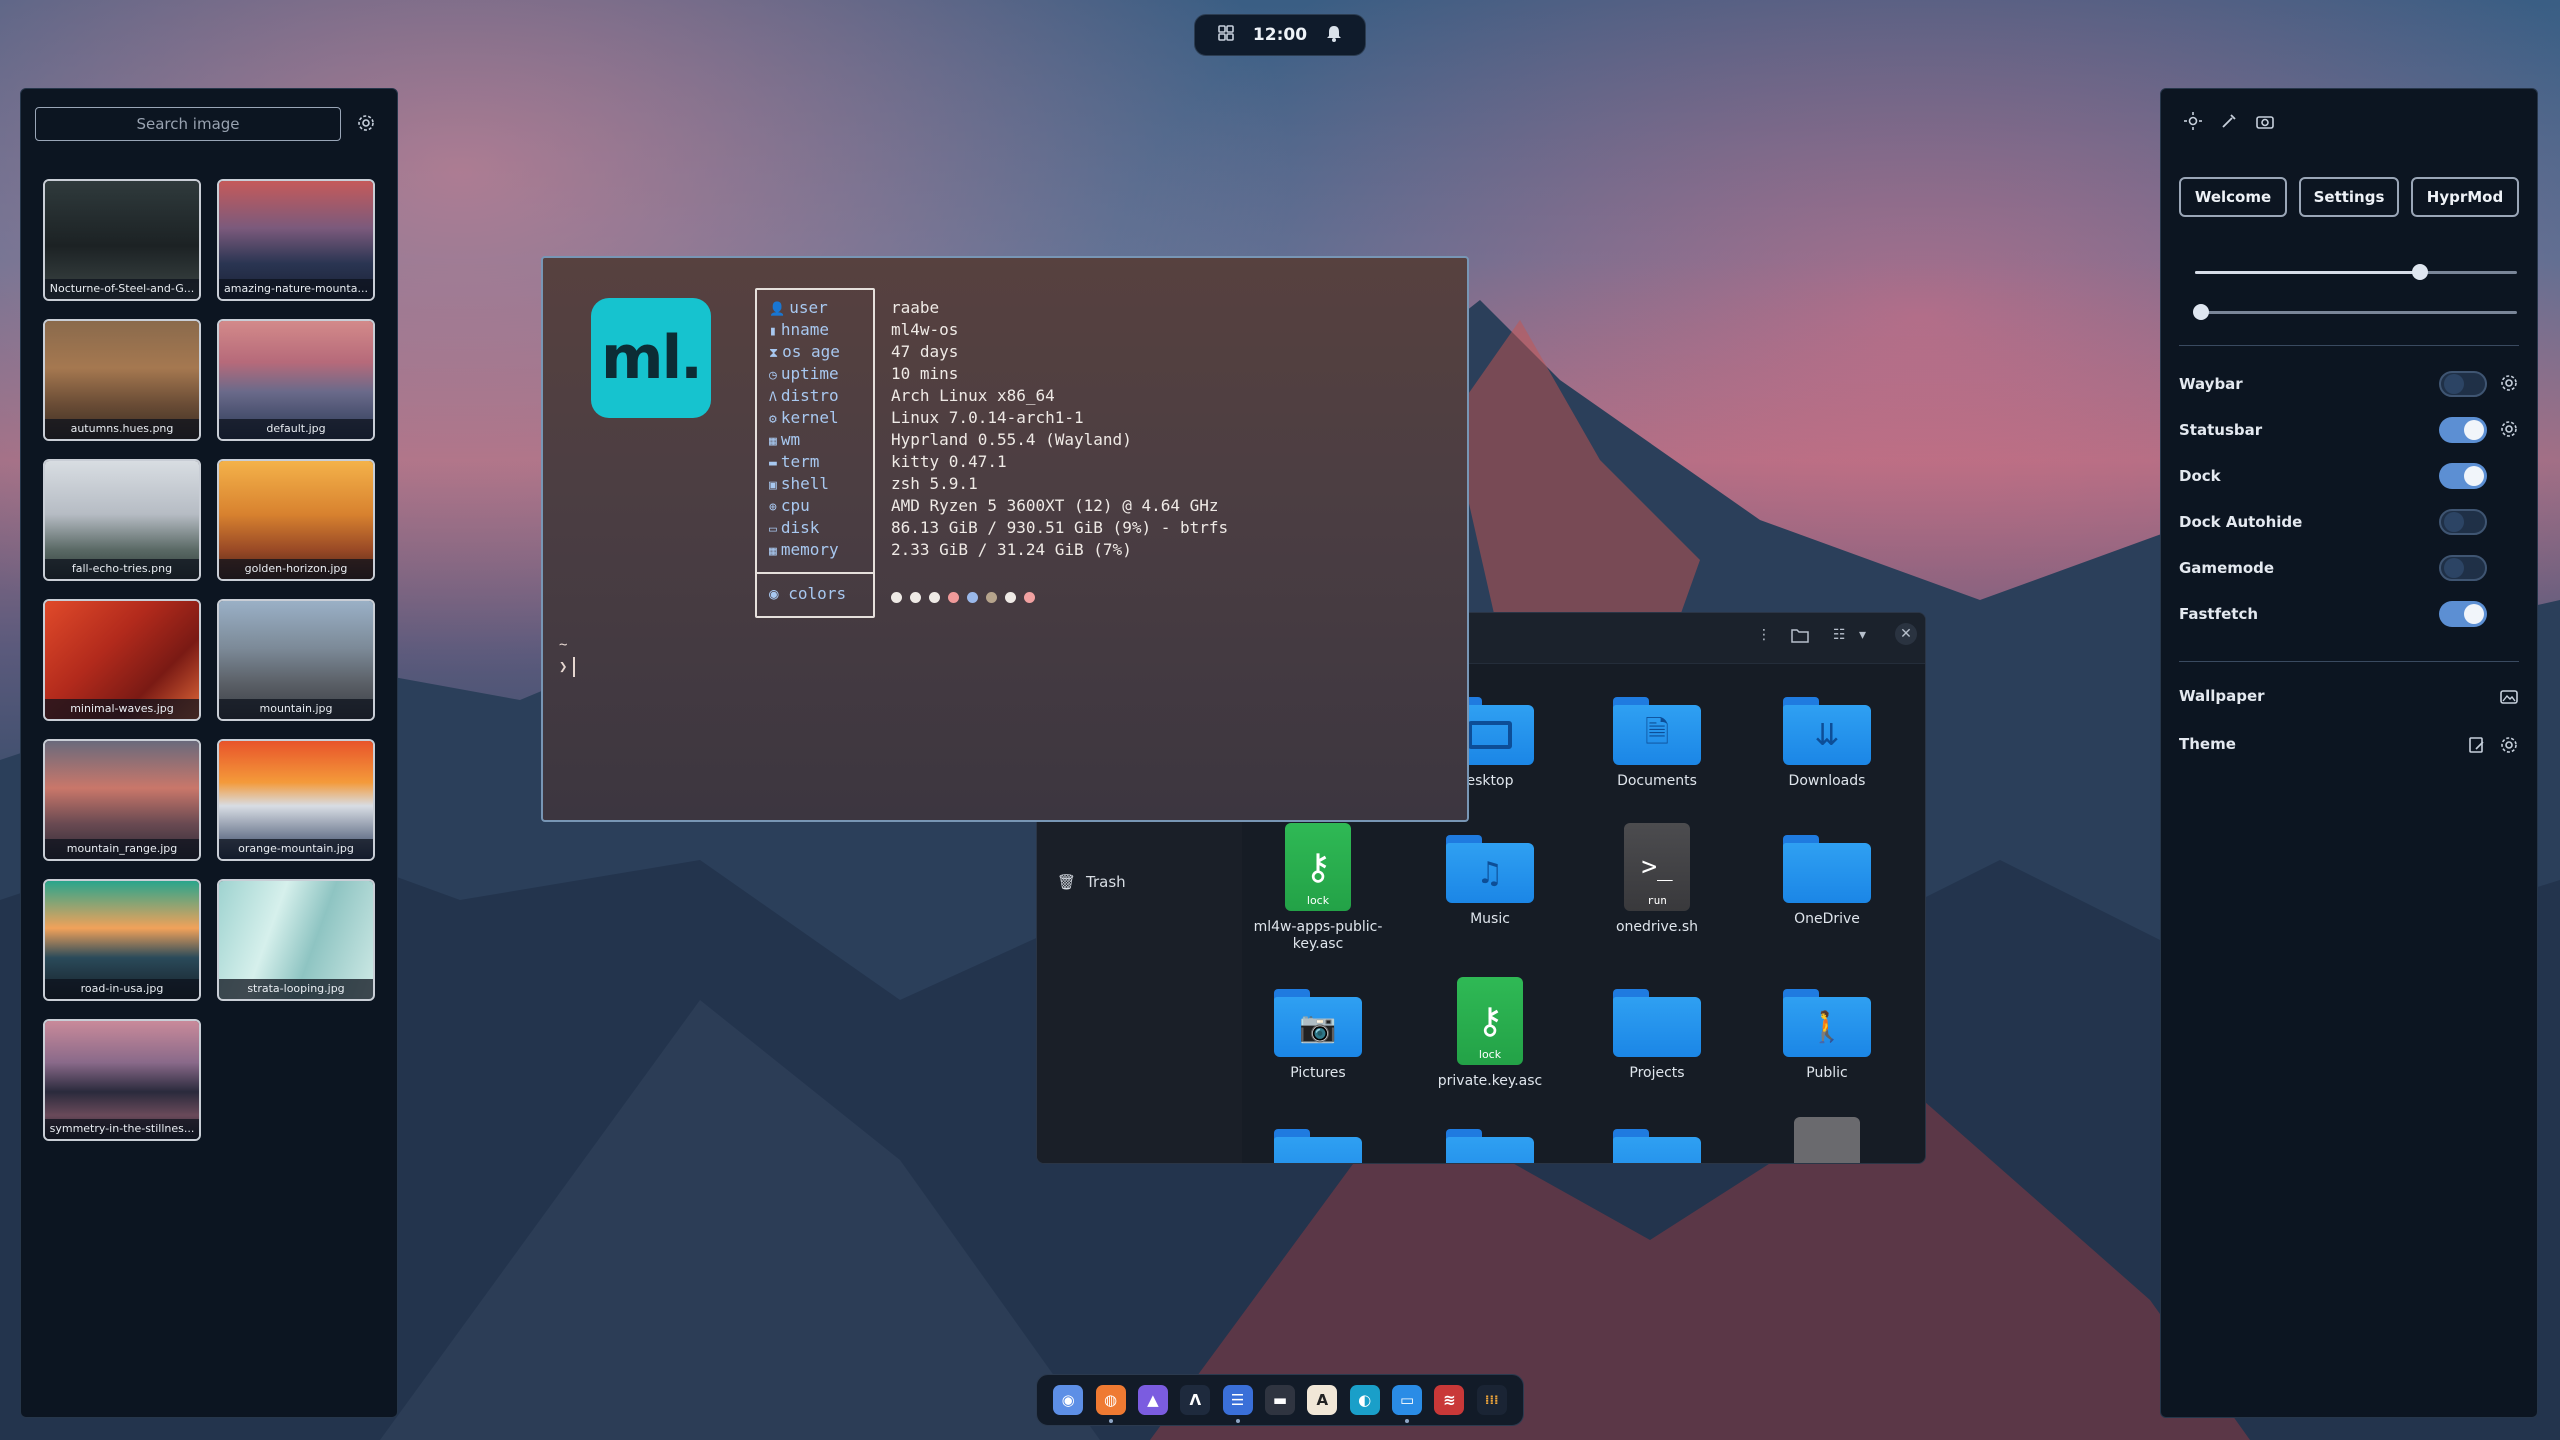 The image size is (2560, 1440). What do you see at coordinates (963, 597) in the screenshot?
I see `color-palette` at bounding box center [963, 597].